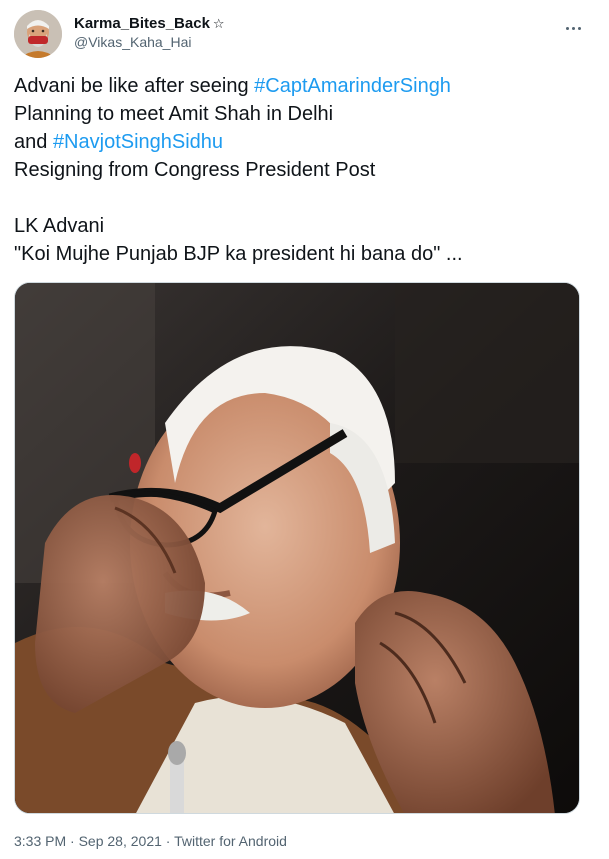 This screenshot has width=609, height=859. Describe the element at coordinates (149, 42) in the screenshot. I see `user-handle: @Vikas_Kaha_Hai` at that location.